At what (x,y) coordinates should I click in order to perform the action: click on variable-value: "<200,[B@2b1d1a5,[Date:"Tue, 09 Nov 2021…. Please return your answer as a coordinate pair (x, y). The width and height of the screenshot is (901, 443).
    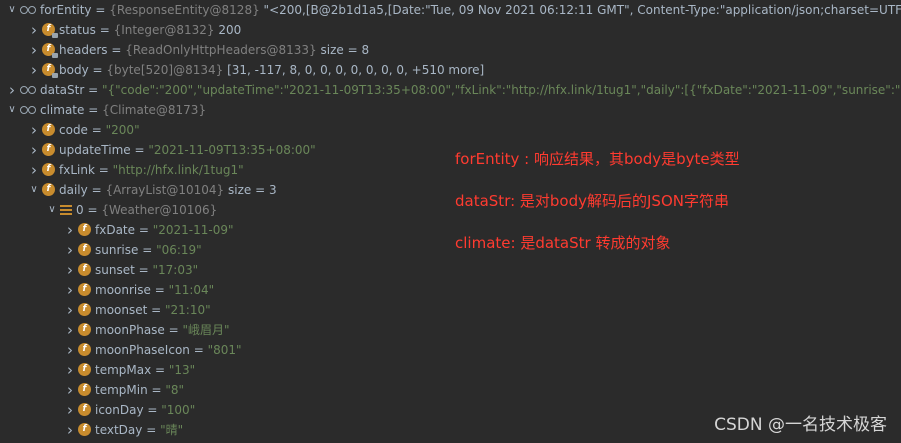
    Looking at the image, I should click on (582, 10).